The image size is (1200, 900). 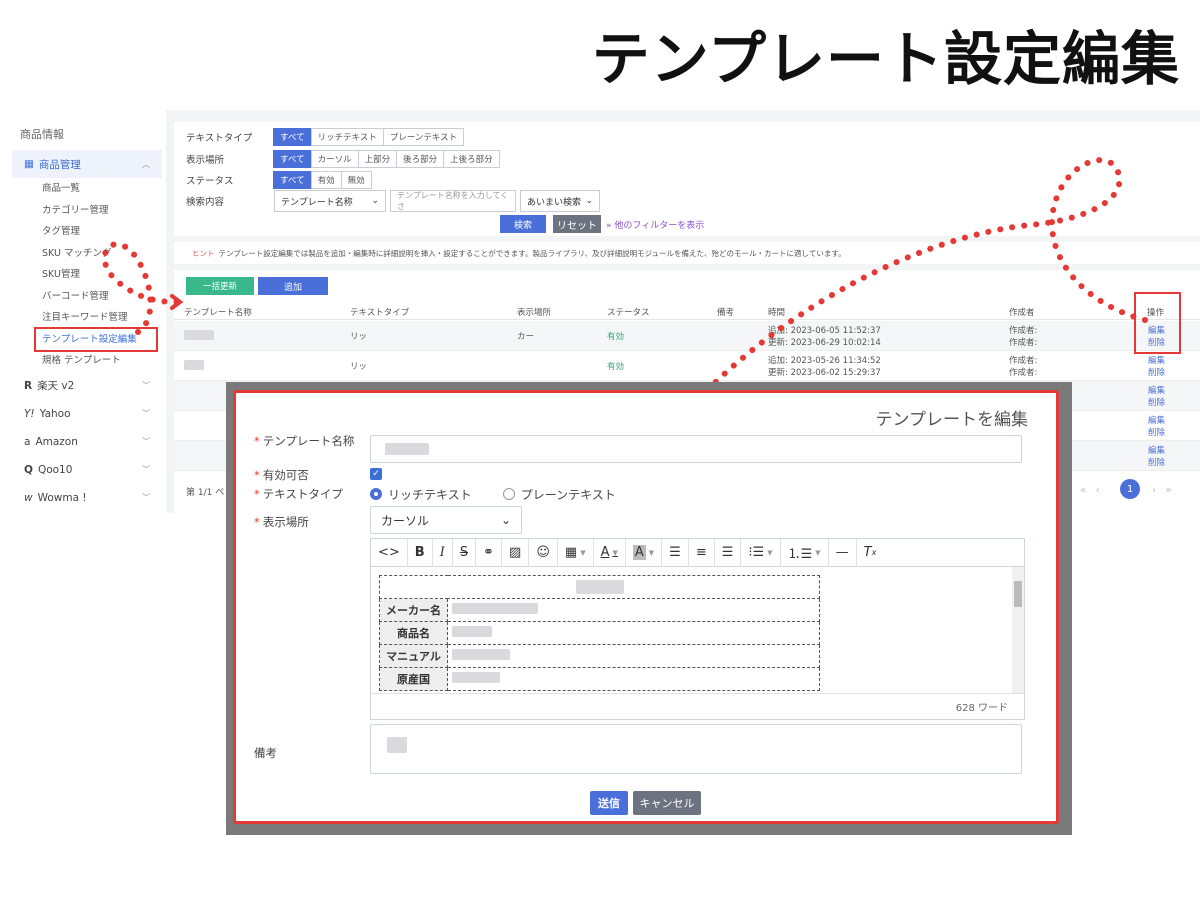 I want to click on table-icon: ▦ ▼, so click(x=576, y=552).